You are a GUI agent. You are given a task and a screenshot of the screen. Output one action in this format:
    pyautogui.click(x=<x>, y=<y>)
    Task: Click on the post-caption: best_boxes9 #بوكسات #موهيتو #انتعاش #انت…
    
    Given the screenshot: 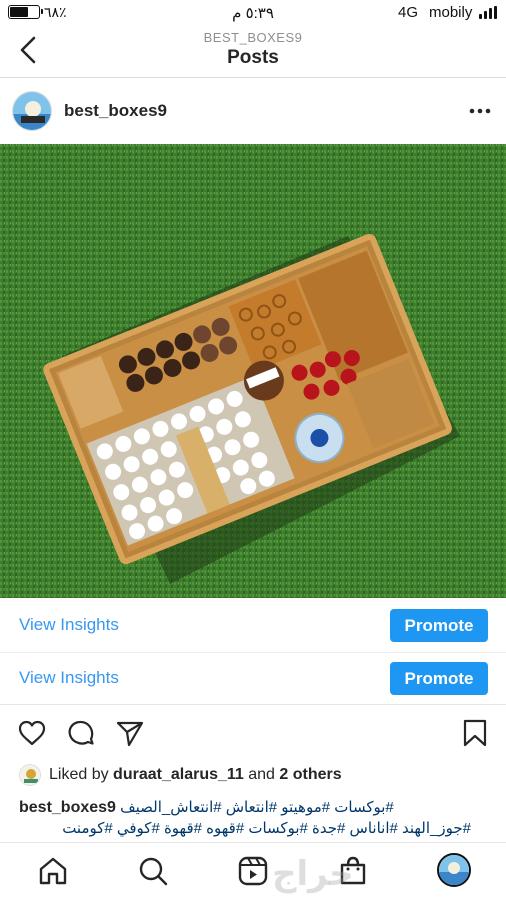 What is the action you would take?
    pyautogui.click(x=254, y=818)
    